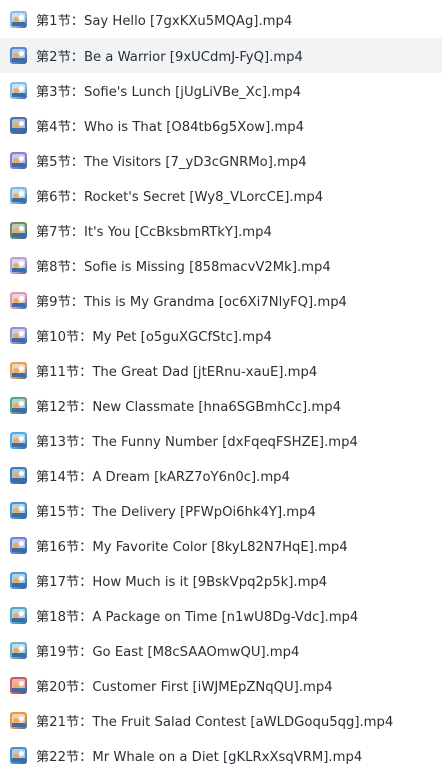  I want to click on file-row: 第10节：My Pet [o5guXGCfStc].mp4, so click(221, 335).